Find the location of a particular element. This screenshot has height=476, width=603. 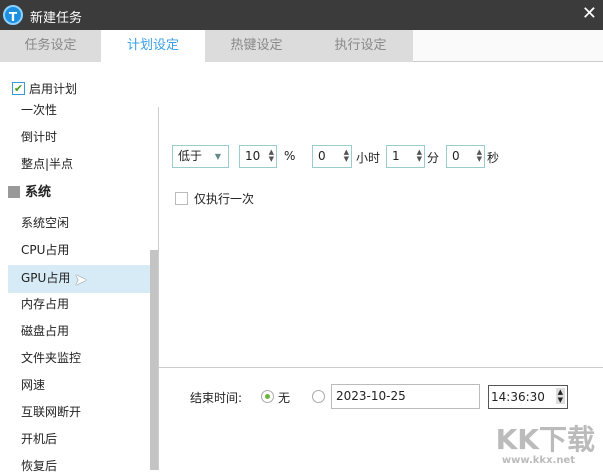

tab-execute-settings: 执行设定 is located at coordinates (360, 46).